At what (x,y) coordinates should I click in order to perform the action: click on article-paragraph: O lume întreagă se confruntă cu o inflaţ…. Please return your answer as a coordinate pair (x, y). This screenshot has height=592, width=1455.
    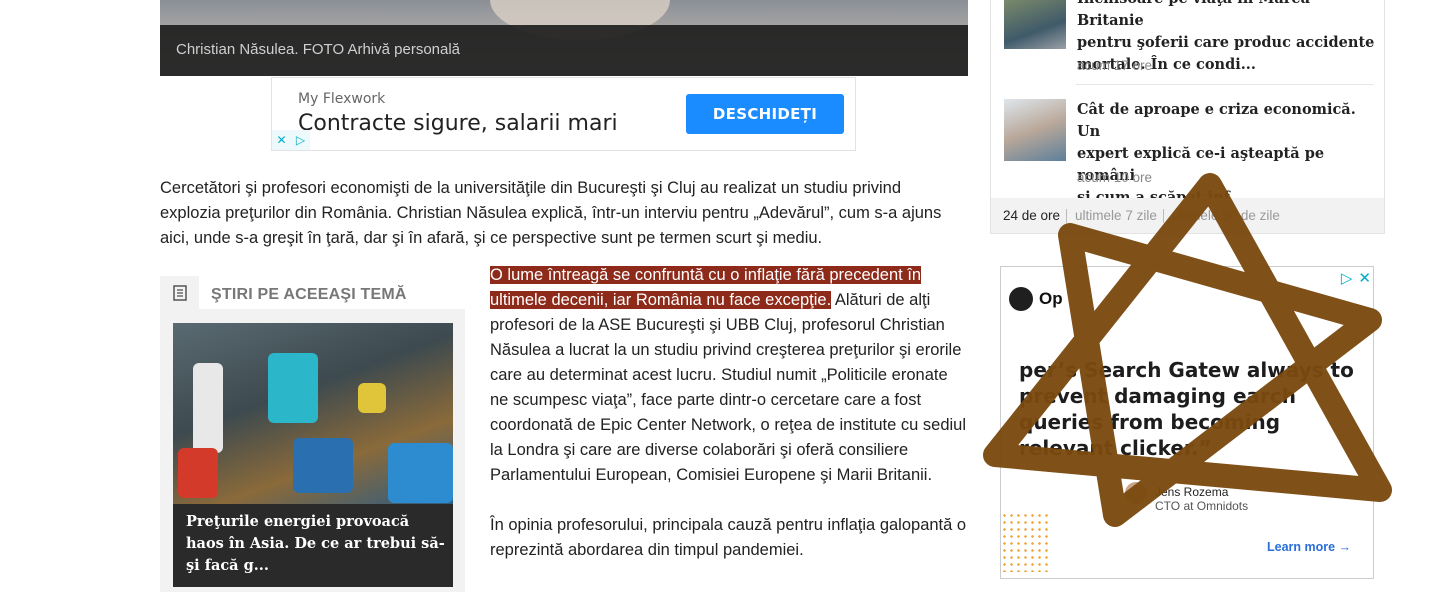
    Looking at the image, I should click on (730, 375).